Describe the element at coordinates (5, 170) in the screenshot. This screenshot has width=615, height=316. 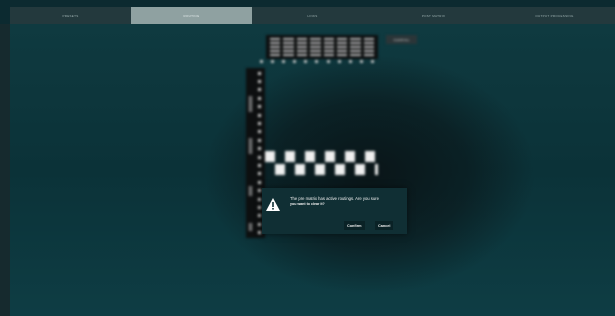
I see `left-band` at that location.